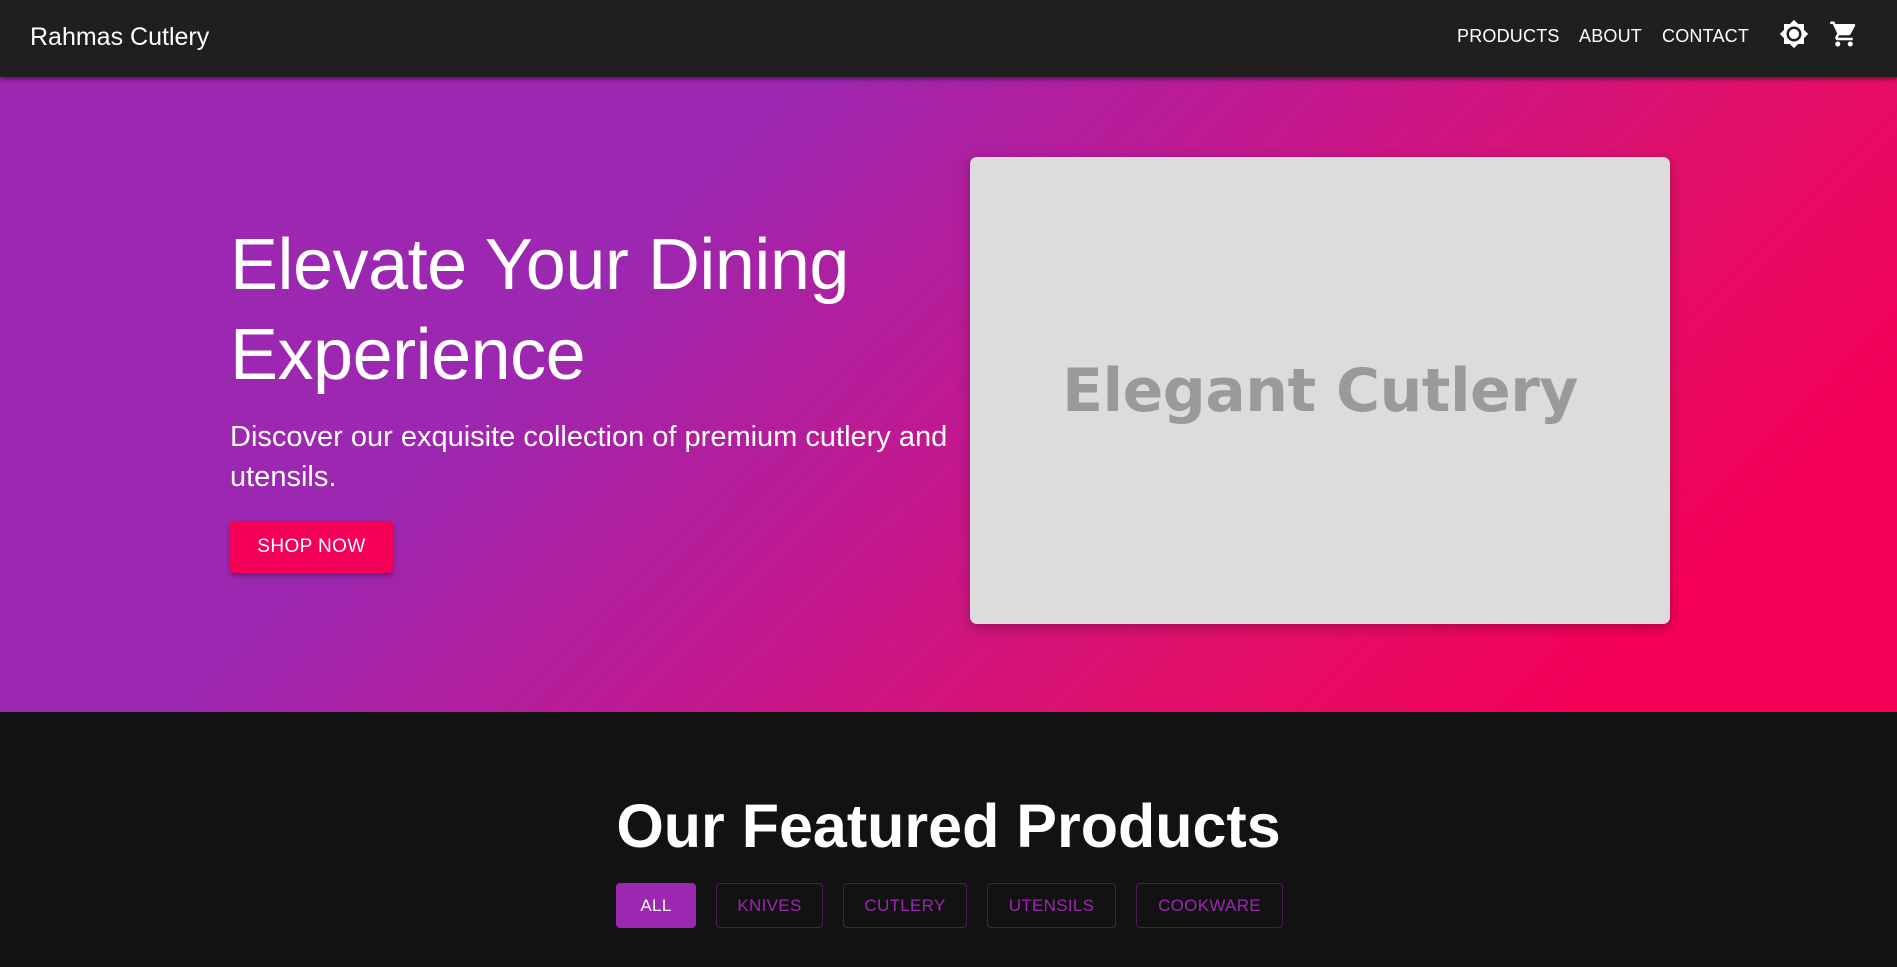 This screenshot has width=1897, height=967. I want to click on filter-all-button: ALL, so click(656, 905).